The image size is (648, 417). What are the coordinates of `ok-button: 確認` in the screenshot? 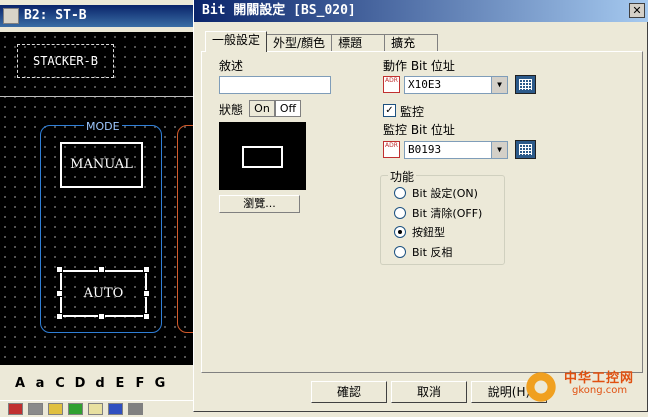 It's located at (349, 392).